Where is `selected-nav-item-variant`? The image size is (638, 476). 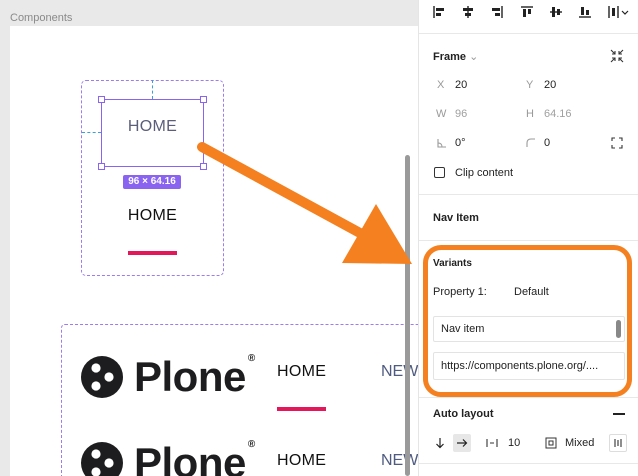 selected-nav-item-variant is located at coordinates (152, 133).